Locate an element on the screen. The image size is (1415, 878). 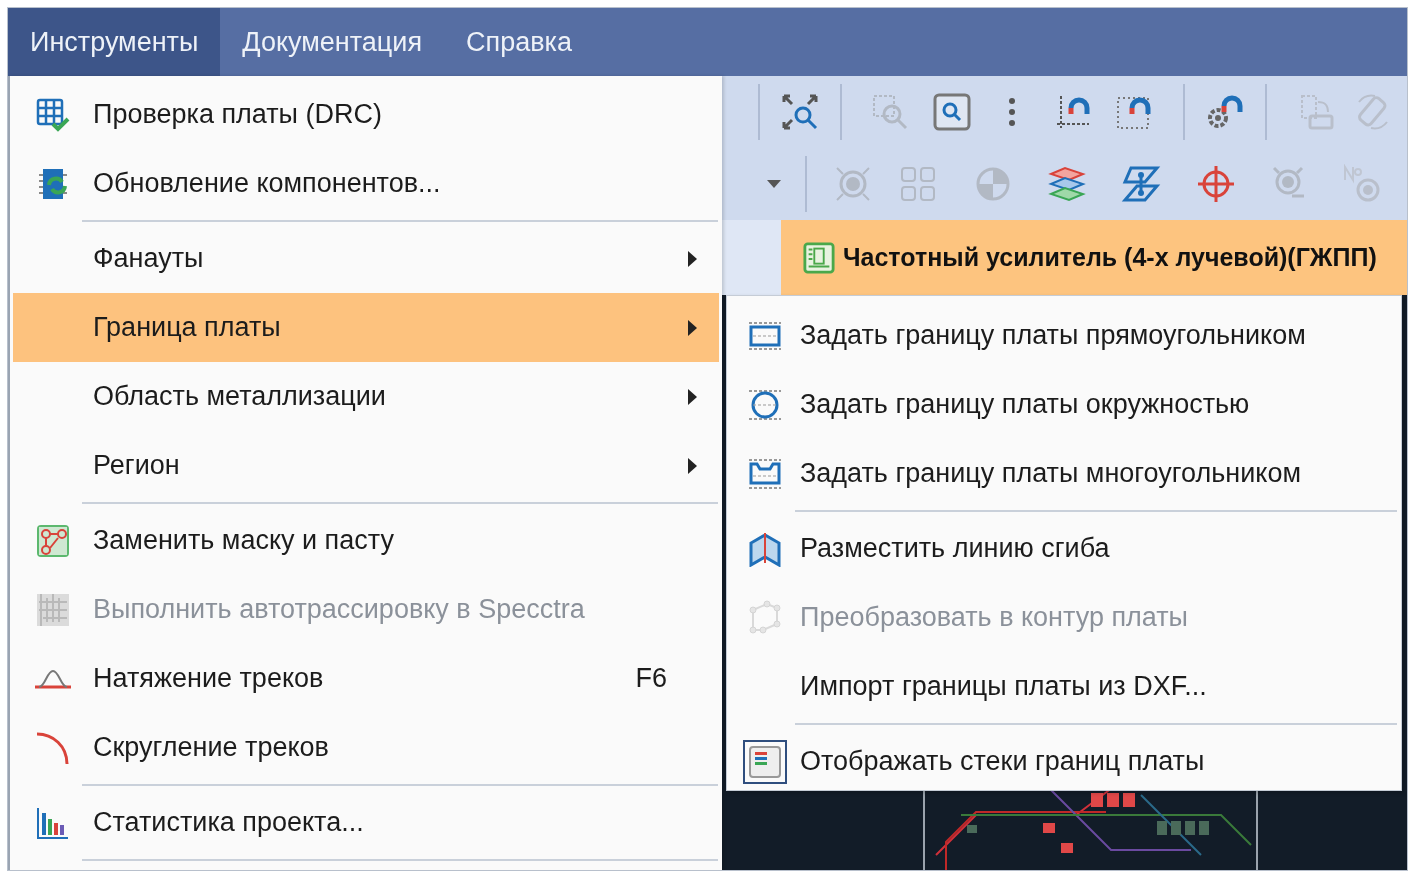
menu-item: Область металлизации is located at coordinates (366, 396).